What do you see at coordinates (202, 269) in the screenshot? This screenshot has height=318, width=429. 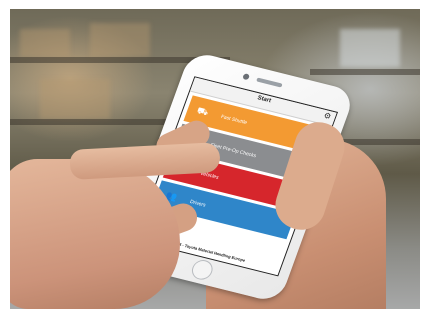 I see `home-button` at bounding box center [202, 269].